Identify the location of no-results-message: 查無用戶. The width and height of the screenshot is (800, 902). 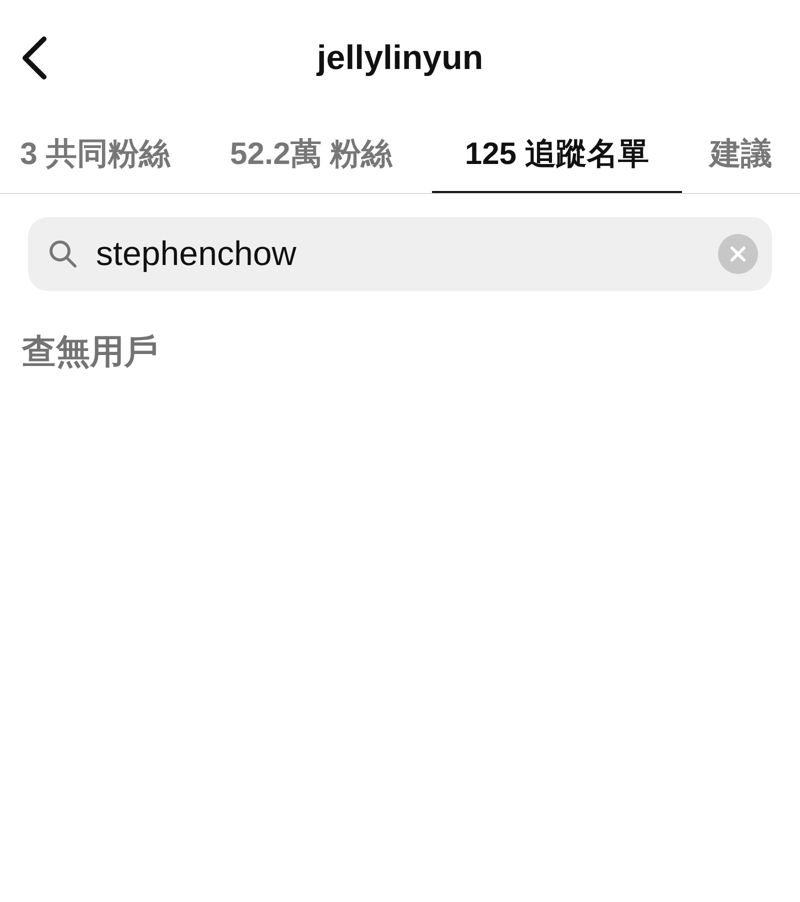
(90, 352).